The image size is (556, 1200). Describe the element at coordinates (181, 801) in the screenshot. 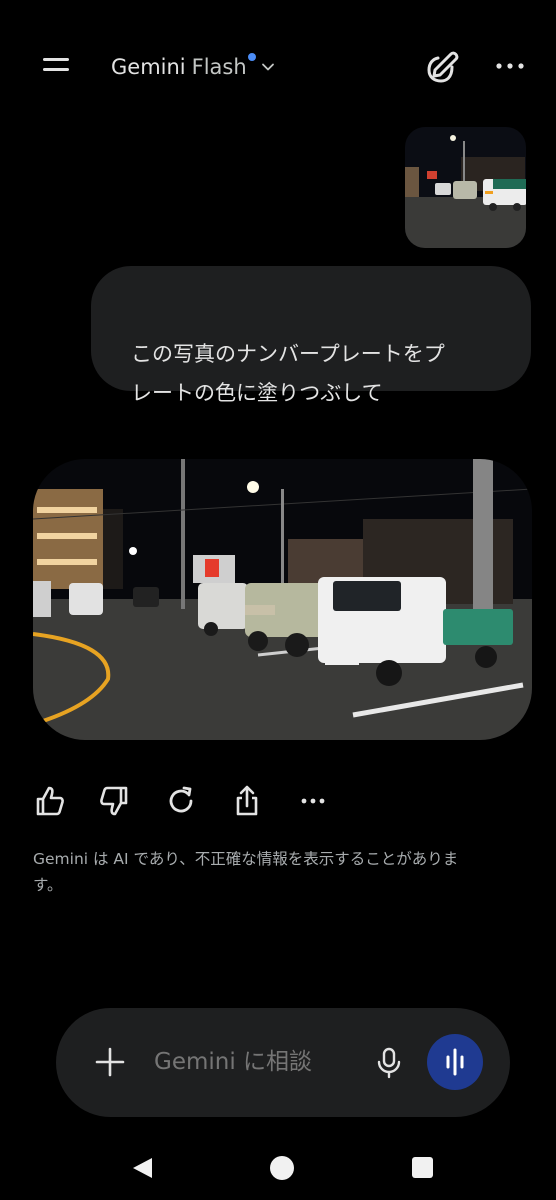

I see `regenerate-icon` at that location.